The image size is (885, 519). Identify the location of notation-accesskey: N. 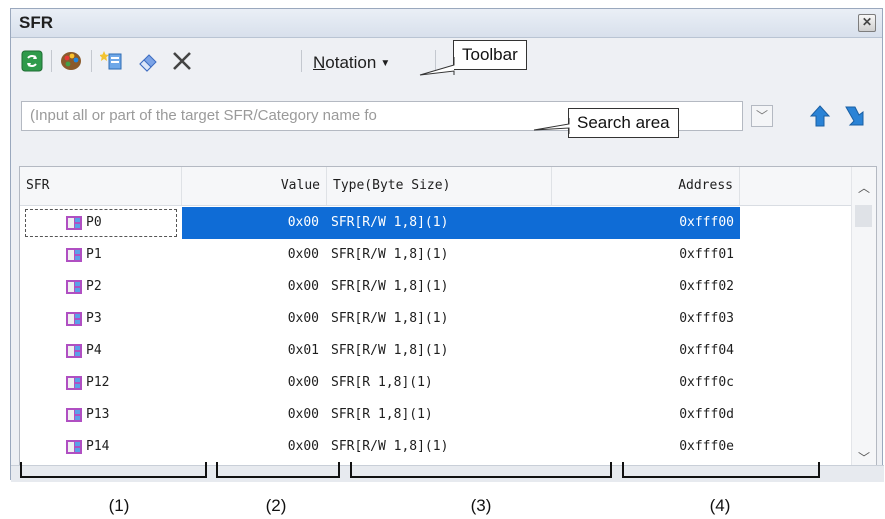
(319, 62).